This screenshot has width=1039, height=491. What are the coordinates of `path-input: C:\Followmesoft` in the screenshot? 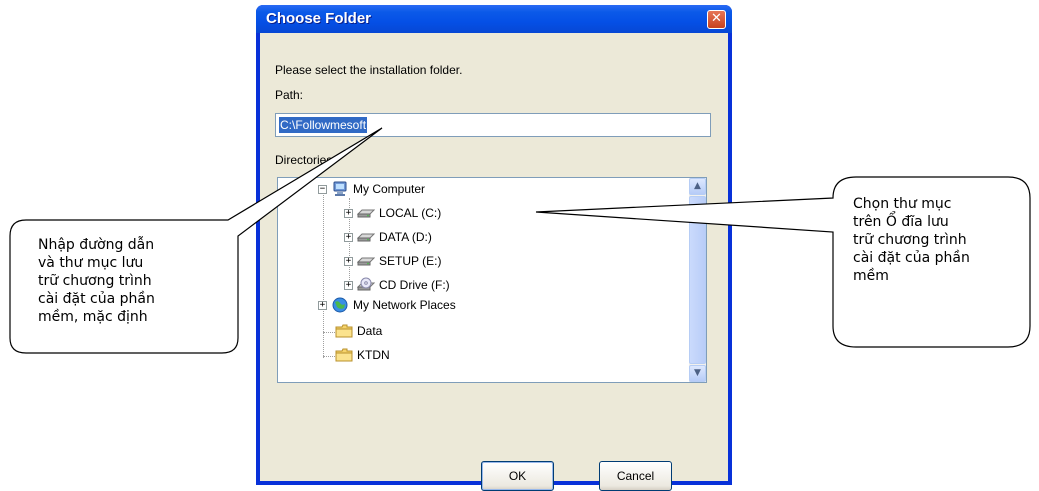 It's located at (493, 125).